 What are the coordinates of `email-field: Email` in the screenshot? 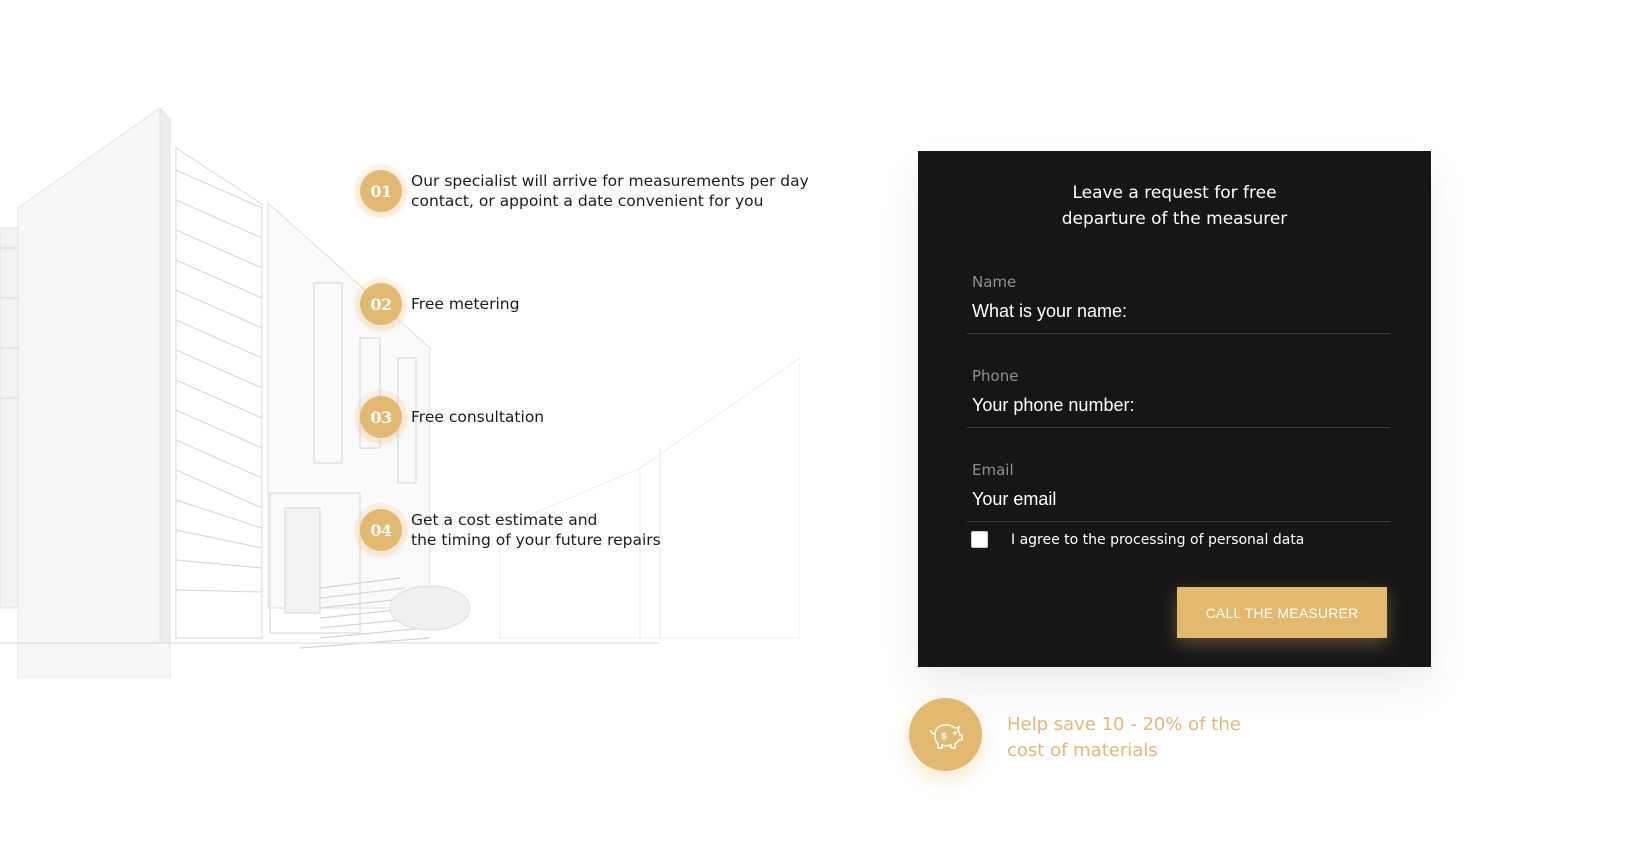 It's located at (1179, 491).